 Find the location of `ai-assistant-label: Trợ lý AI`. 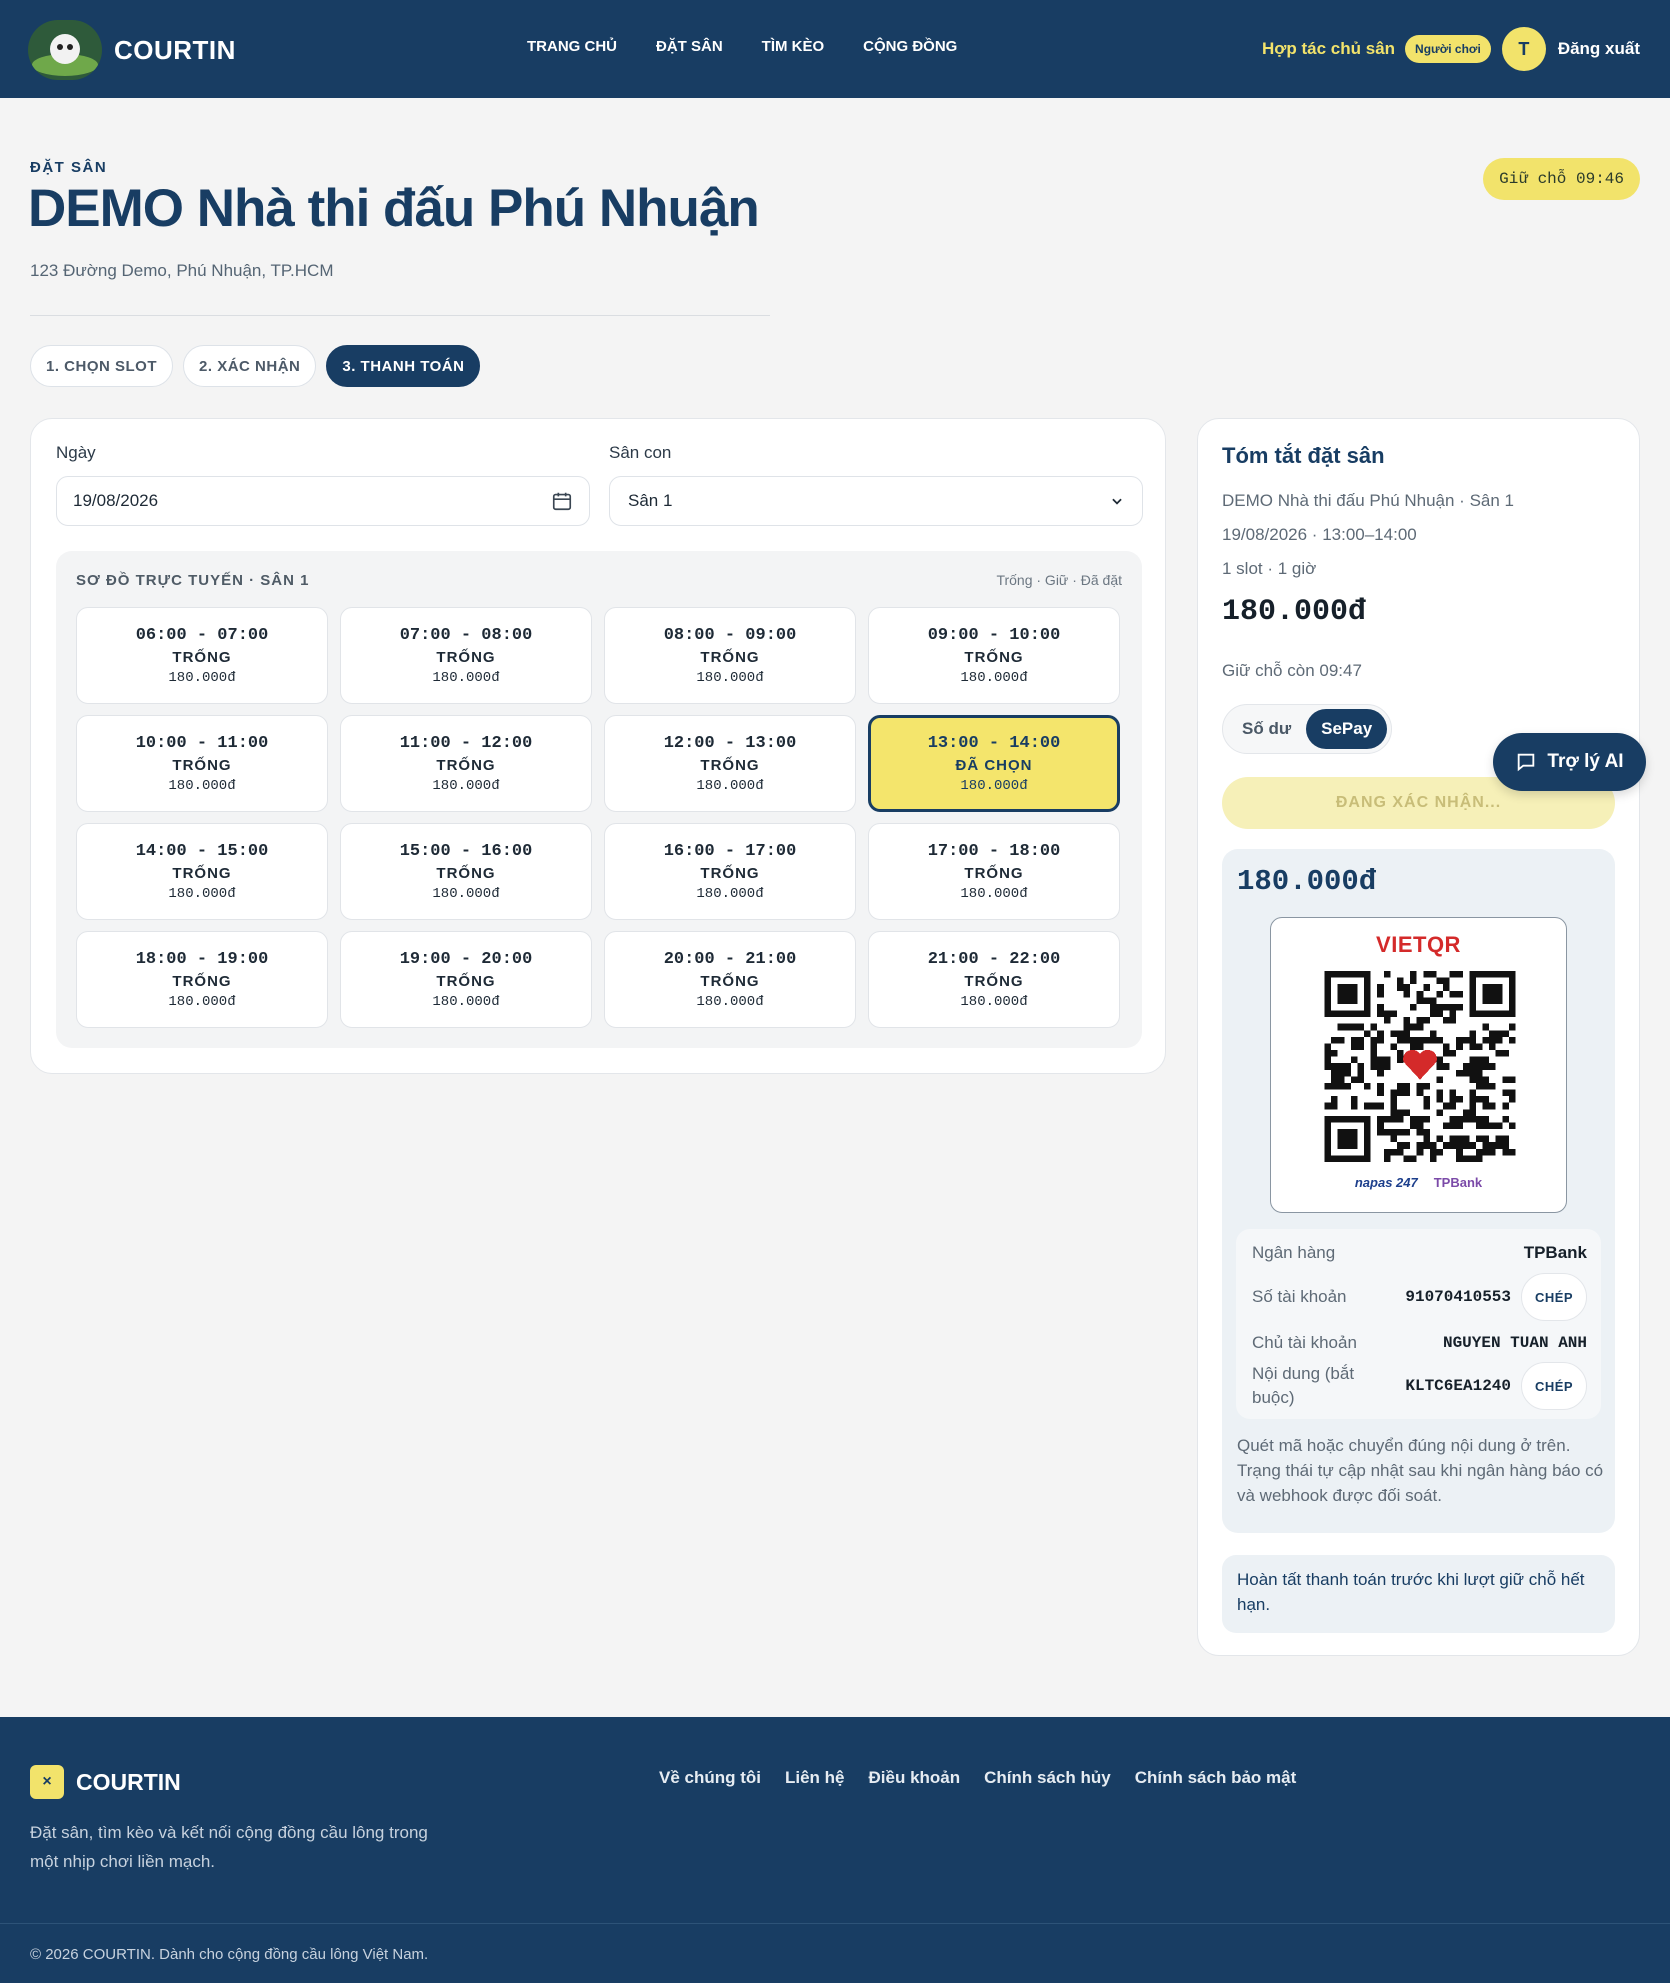

ai-assistant-label: Trợ lý AI is located at coordinates (1585, 761).